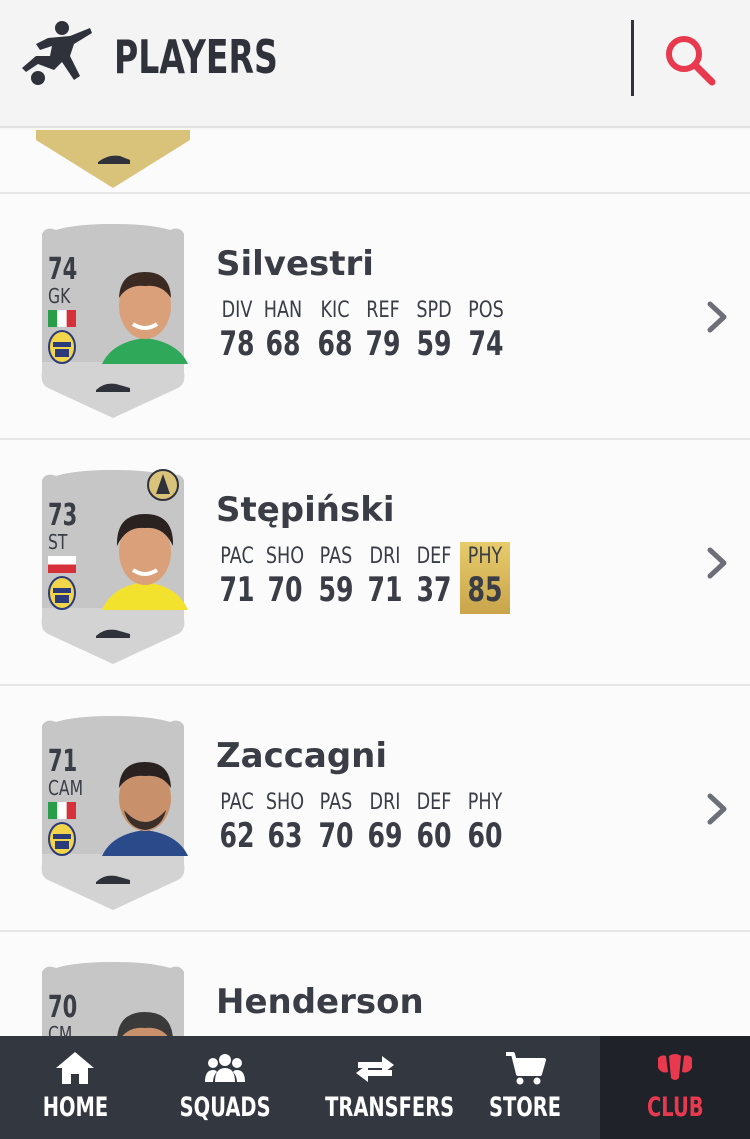 The height and width of the screenshot is (1139, 750). Describe the element at coordinates (385, 577) in the screenshot. I see `stat-dri: DRI 71` at that location.